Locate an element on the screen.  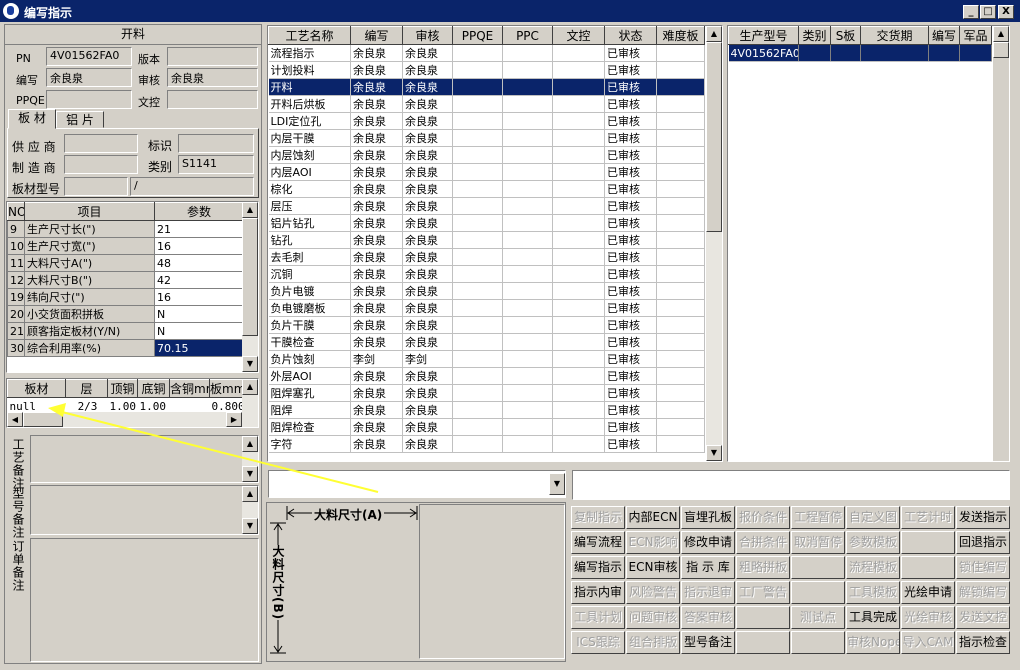
action-button-1-4: 取消暂停 is located at coordinates (818, 542).